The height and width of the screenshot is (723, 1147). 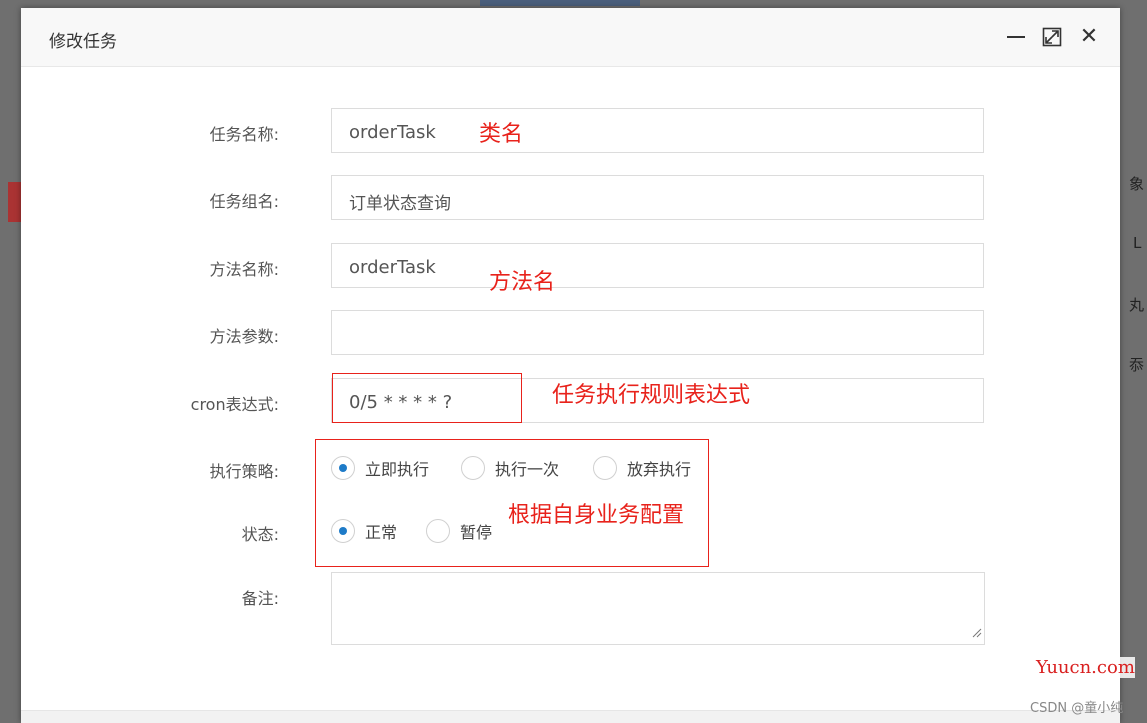 What do you see at coordinates (260, 534) in the screenshot?
I see `status-label: 状态:` at bounding box center [260, 534].